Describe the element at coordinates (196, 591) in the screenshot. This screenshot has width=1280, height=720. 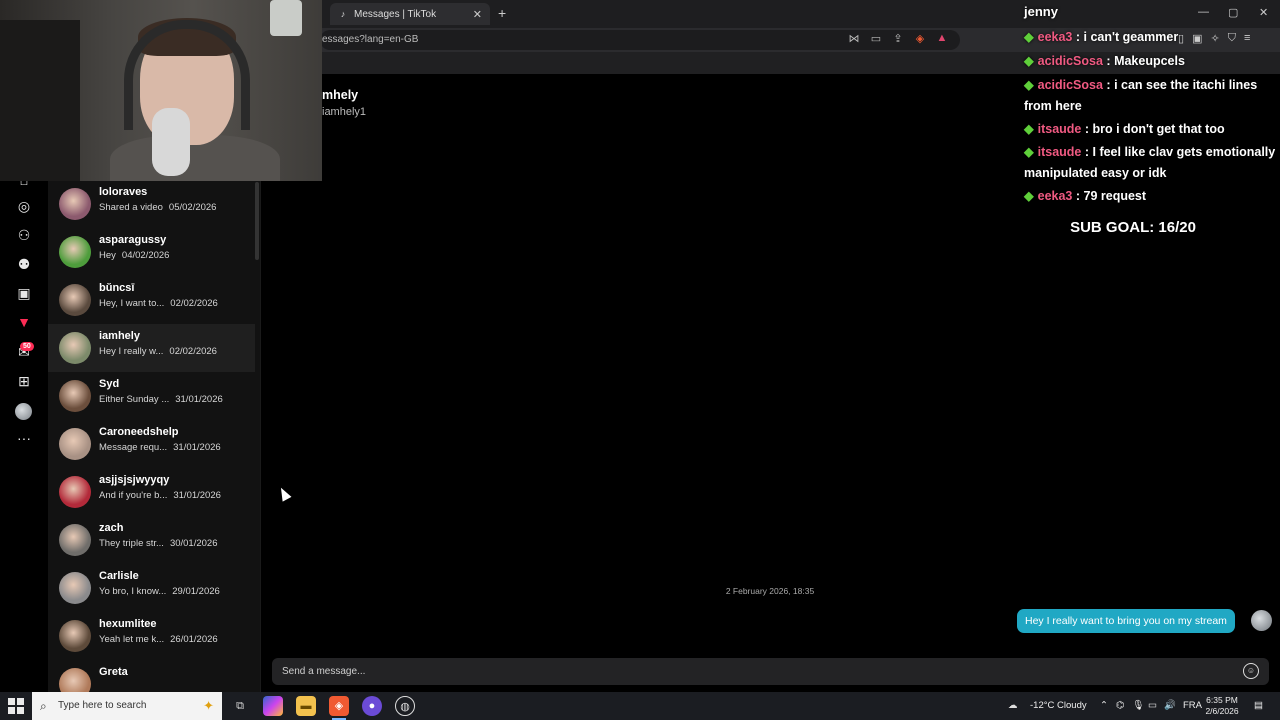
I see `preview-date: 29/01/2026` at that location.